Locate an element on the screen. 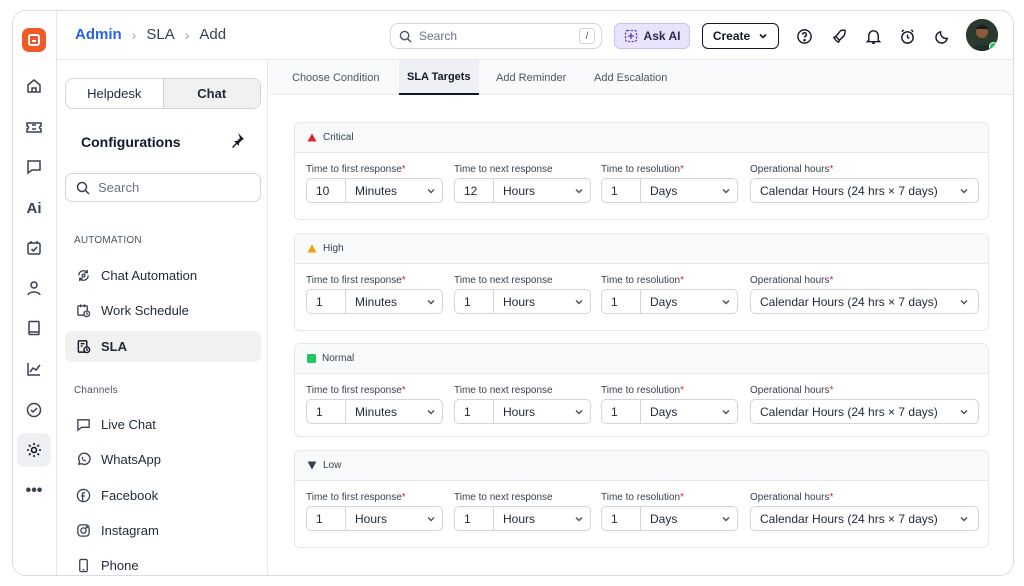  sidebar-item-instagram: Instagram is located at coordinates (163, 530).